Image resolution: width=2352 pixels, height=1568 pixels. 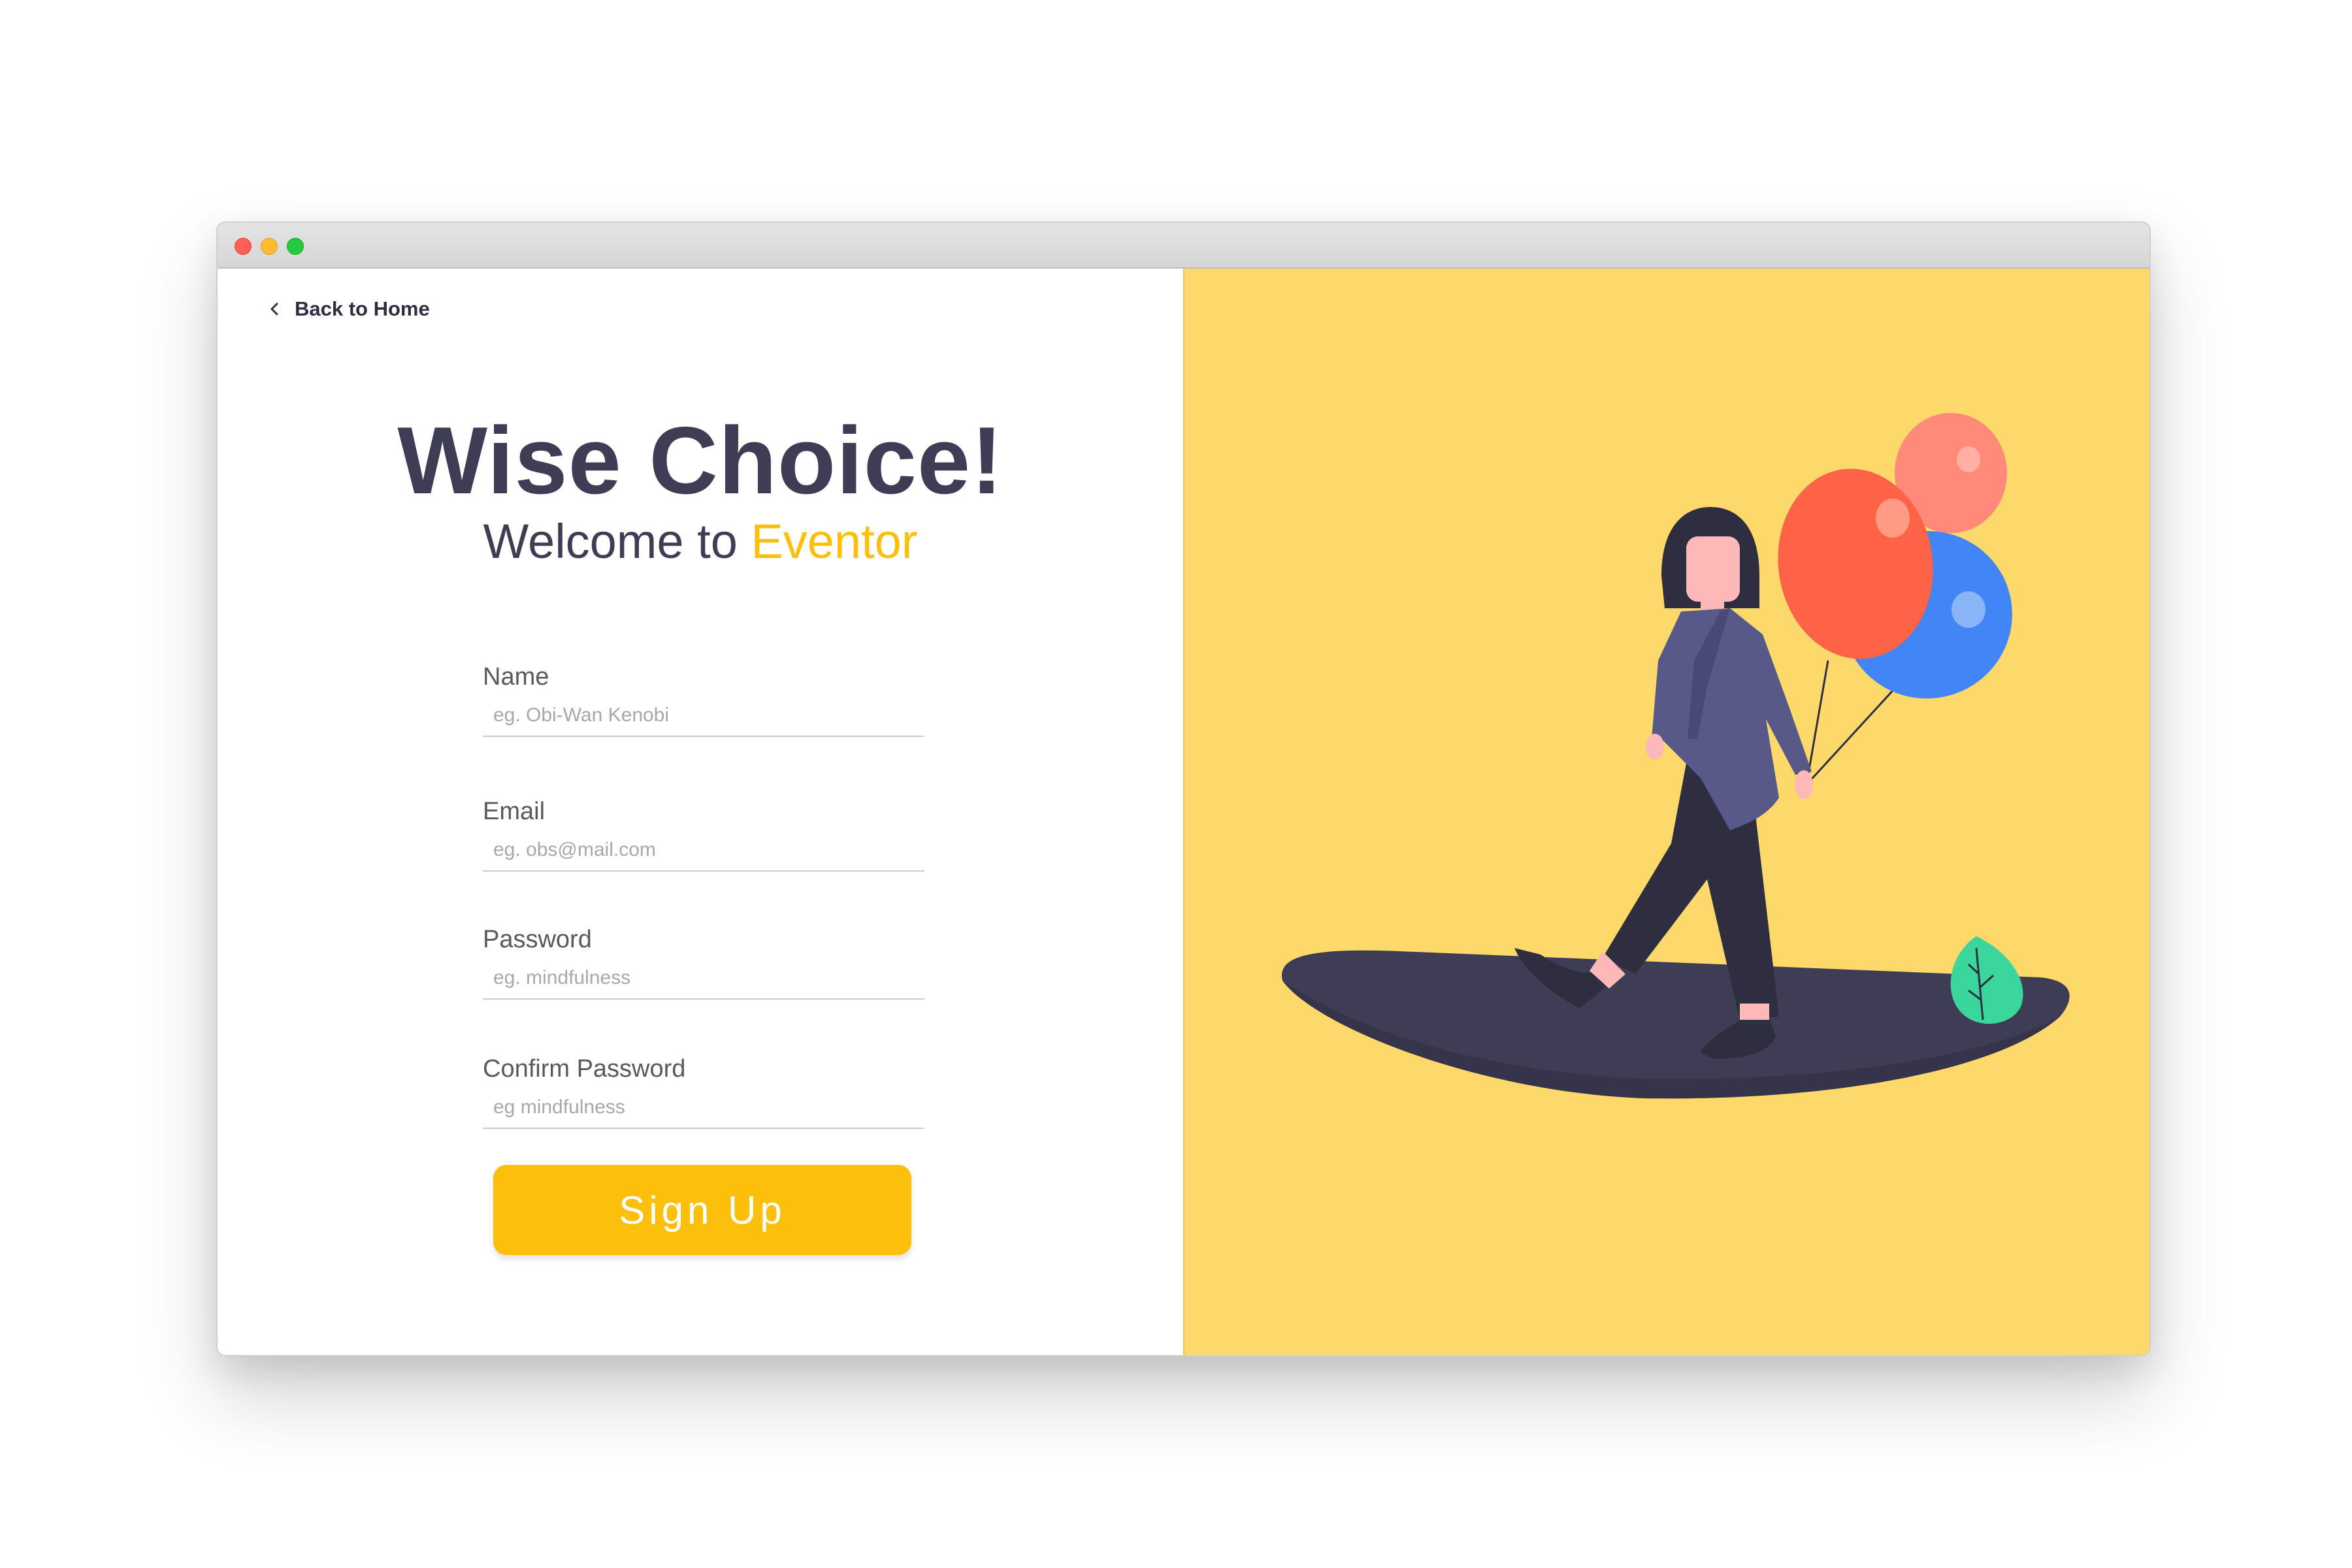 I want to click on minimize-window-button, so click(x=269, y=246).